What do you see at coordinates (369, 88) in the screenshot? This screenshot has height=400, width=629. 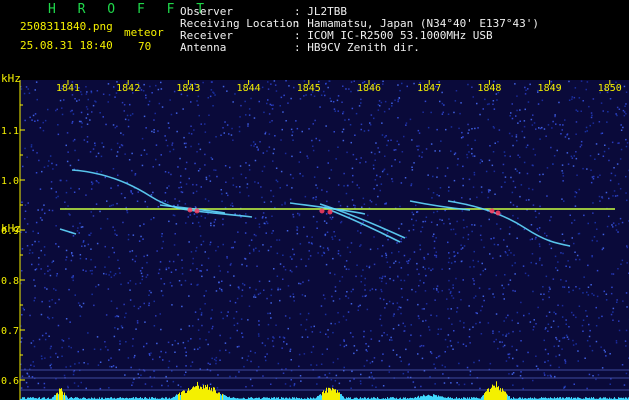 I see `x-tick-label: 1846` at bounding box center [369, 88].